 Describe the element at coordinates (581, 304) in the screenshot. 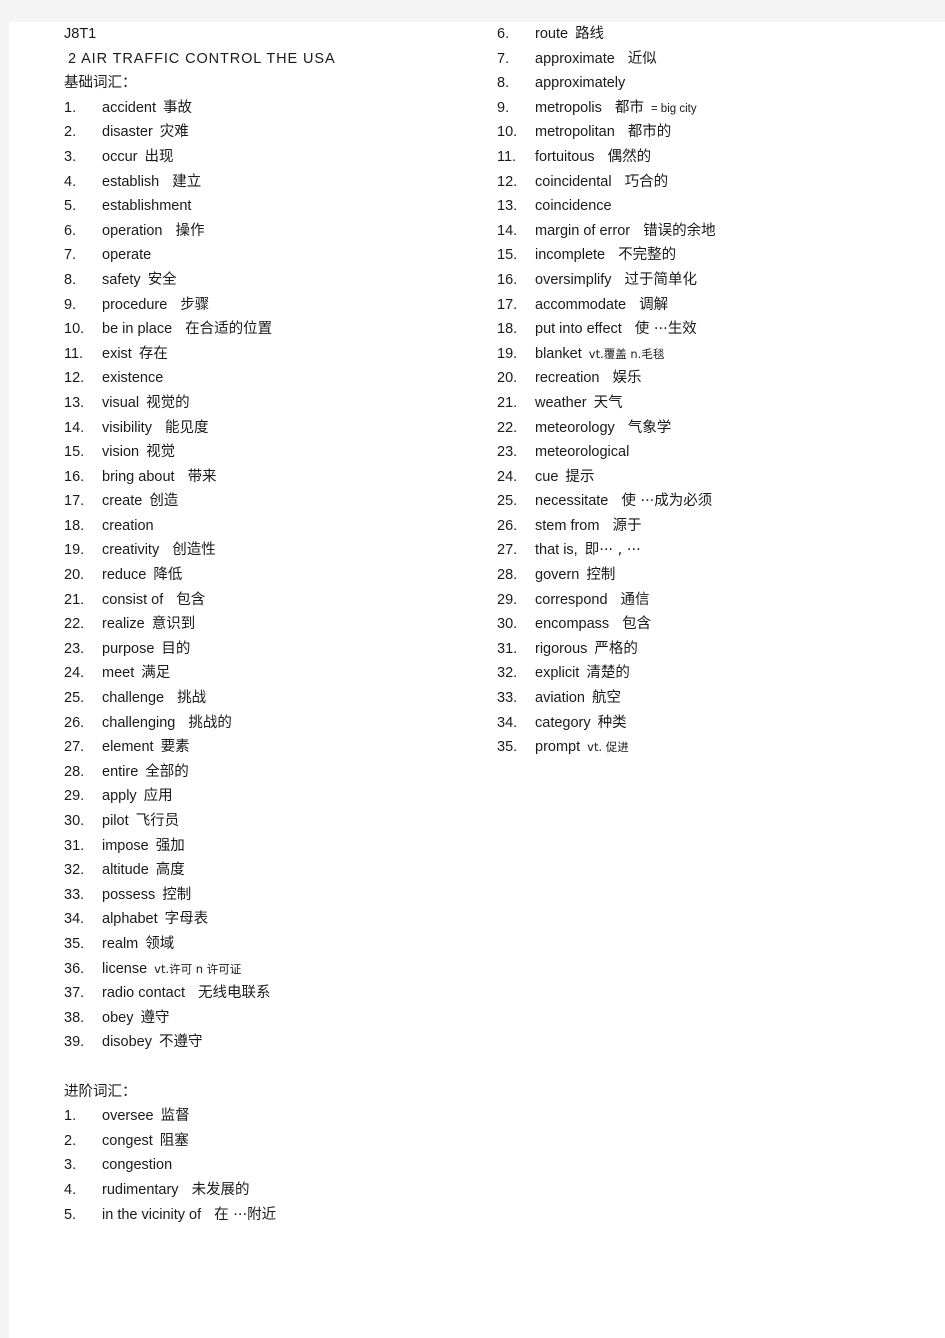

I see `vocab-word: accommodate` at that location.